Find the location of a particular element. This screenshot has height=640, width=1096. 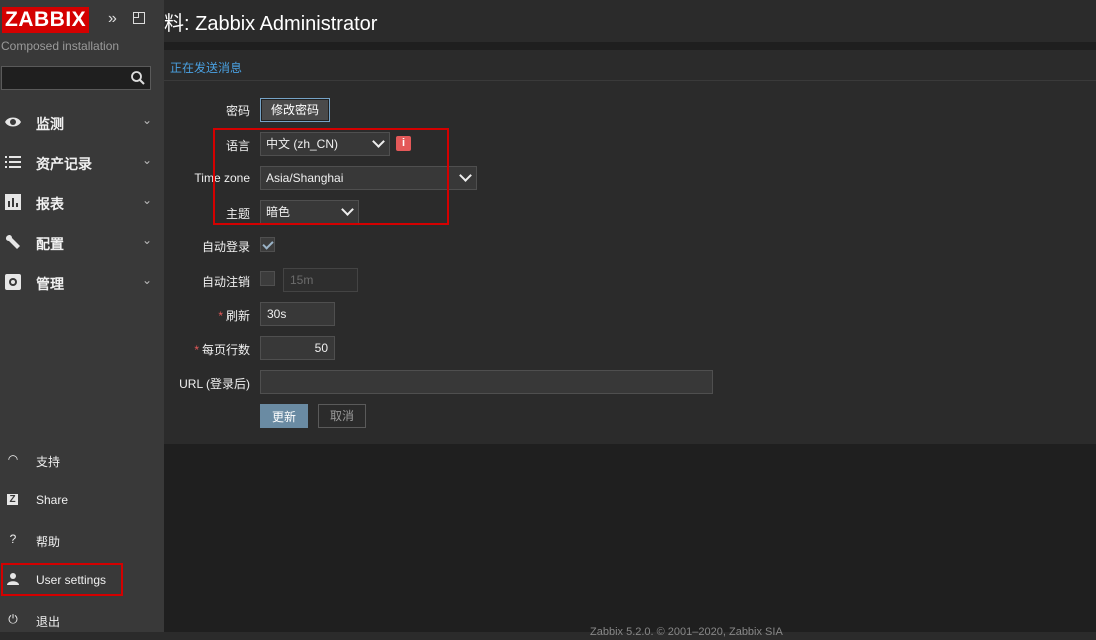

power-icon: ⏻ is located at coordinates (13, 619).